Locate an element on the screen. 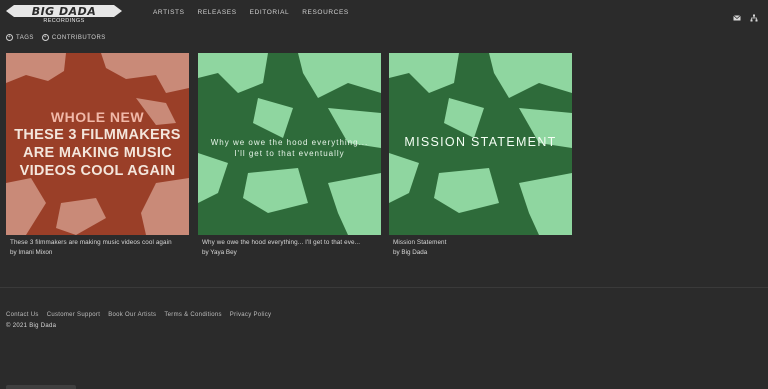  filter-contributors-label: CONTRIBUTORS is located at coordinates (78, 37).